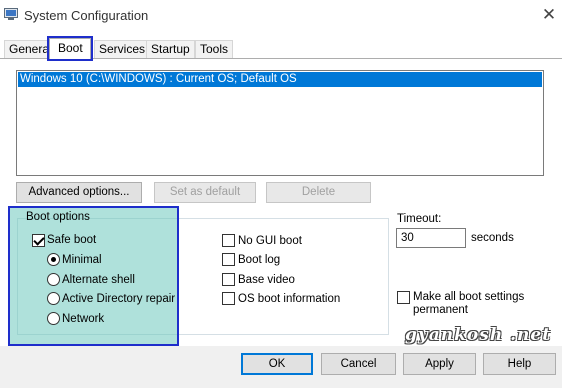 This screenshot has height=388, width=562. Describe the element at coordinates (270, 241) in the screenshot. I see `no-gui-boot-label: No GUI boot` at that location.